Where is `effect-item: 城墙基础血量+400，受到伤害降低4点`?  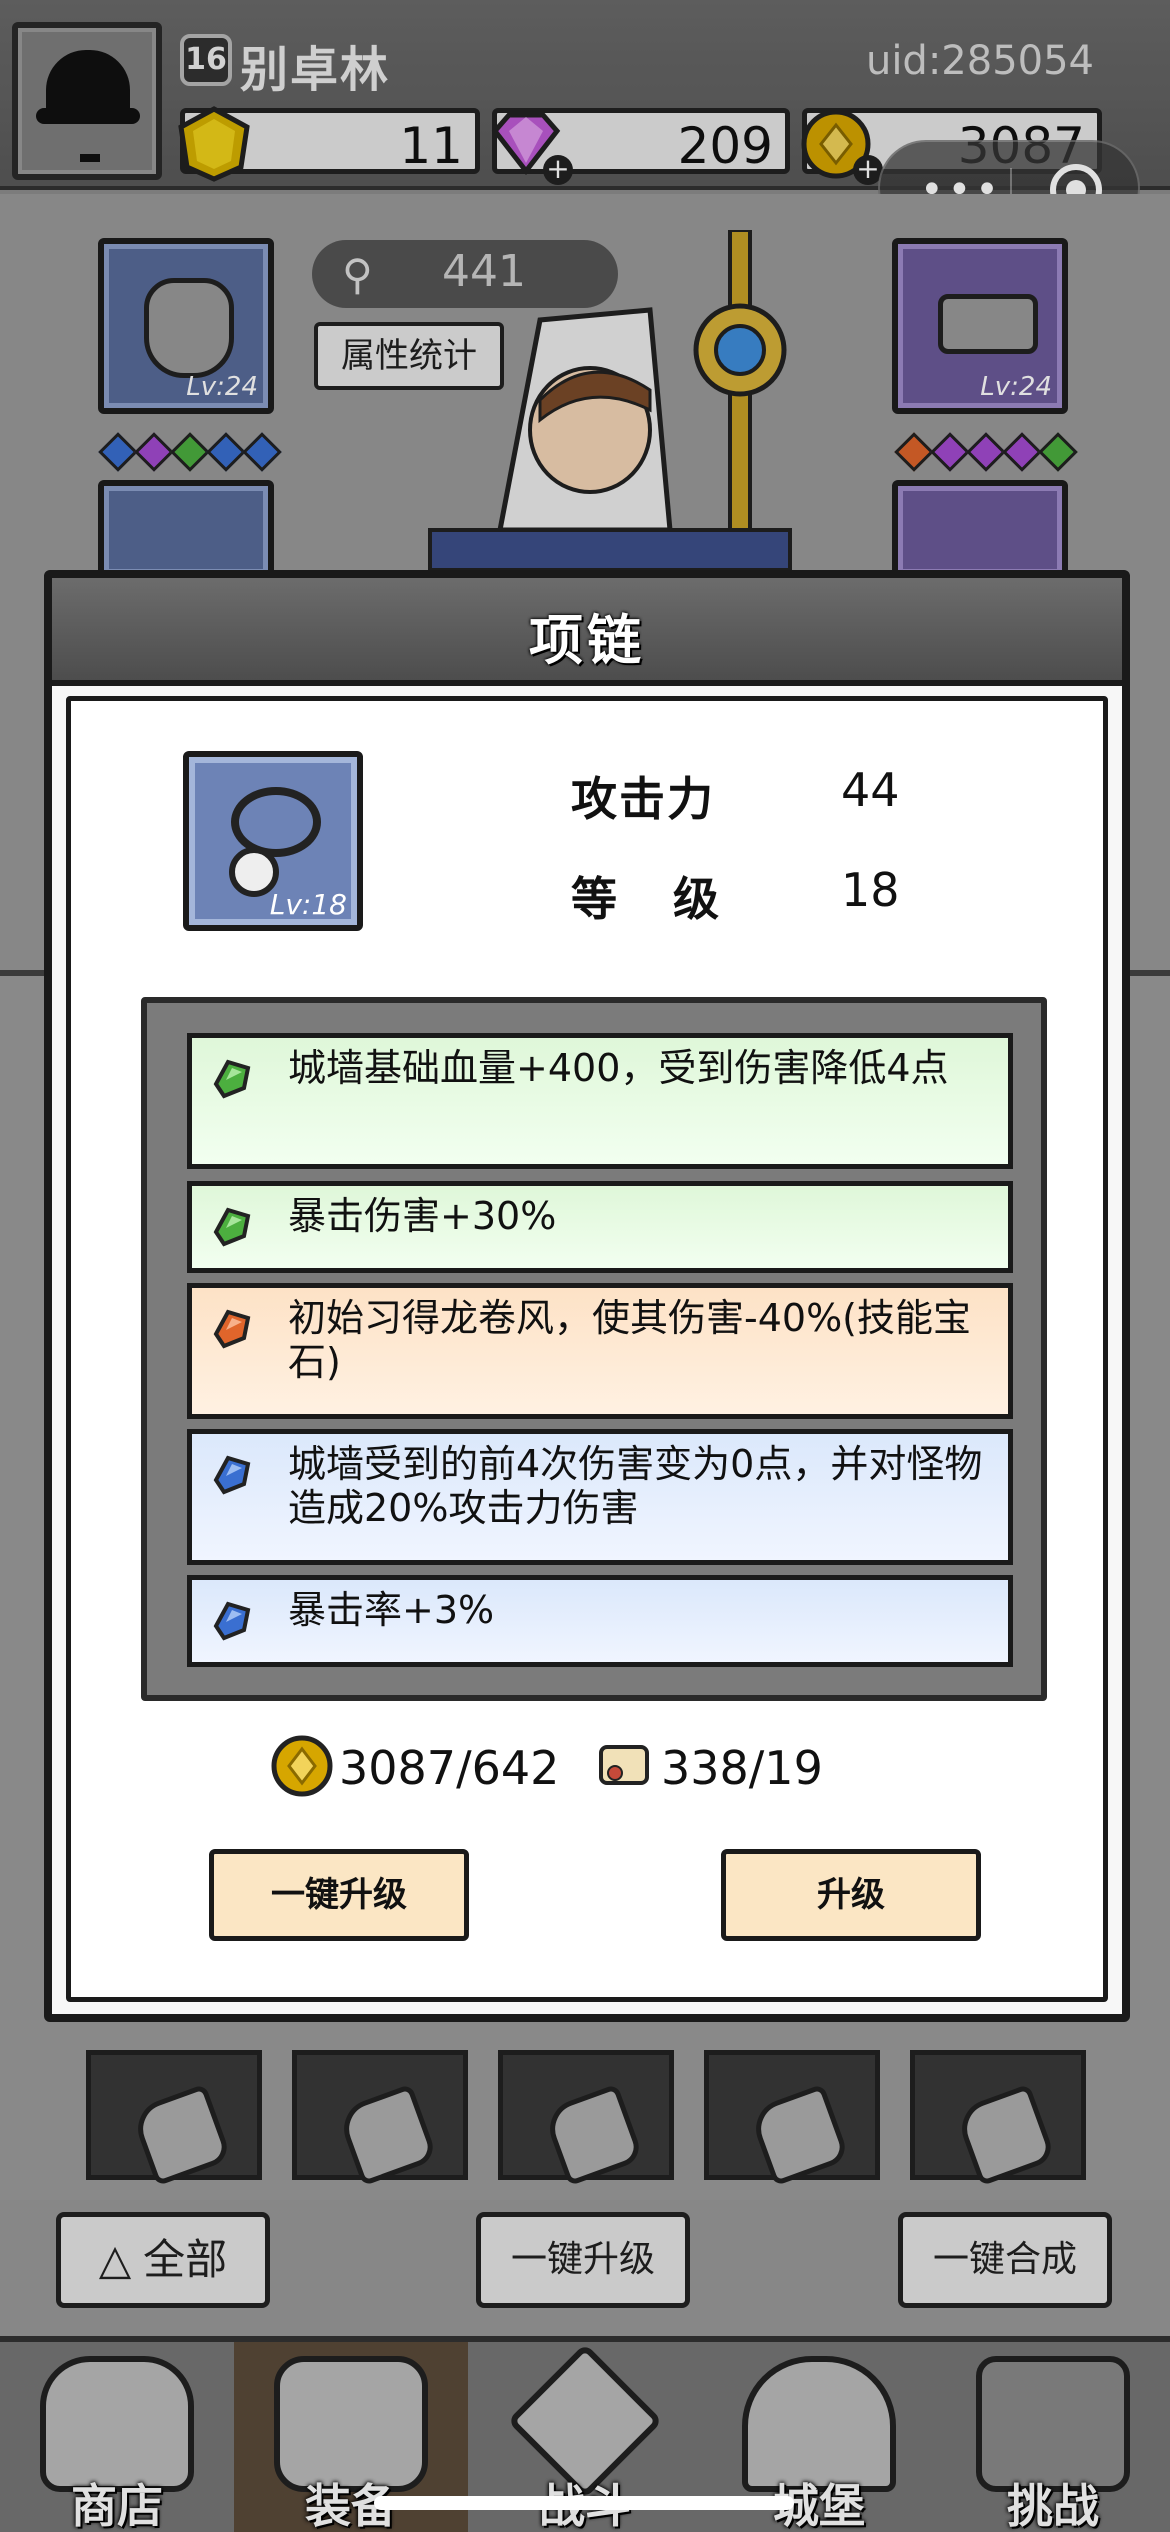 effect-item: 城墙基础血量+400，受到伤害降低4点 is located at coordinates (600, 1101).